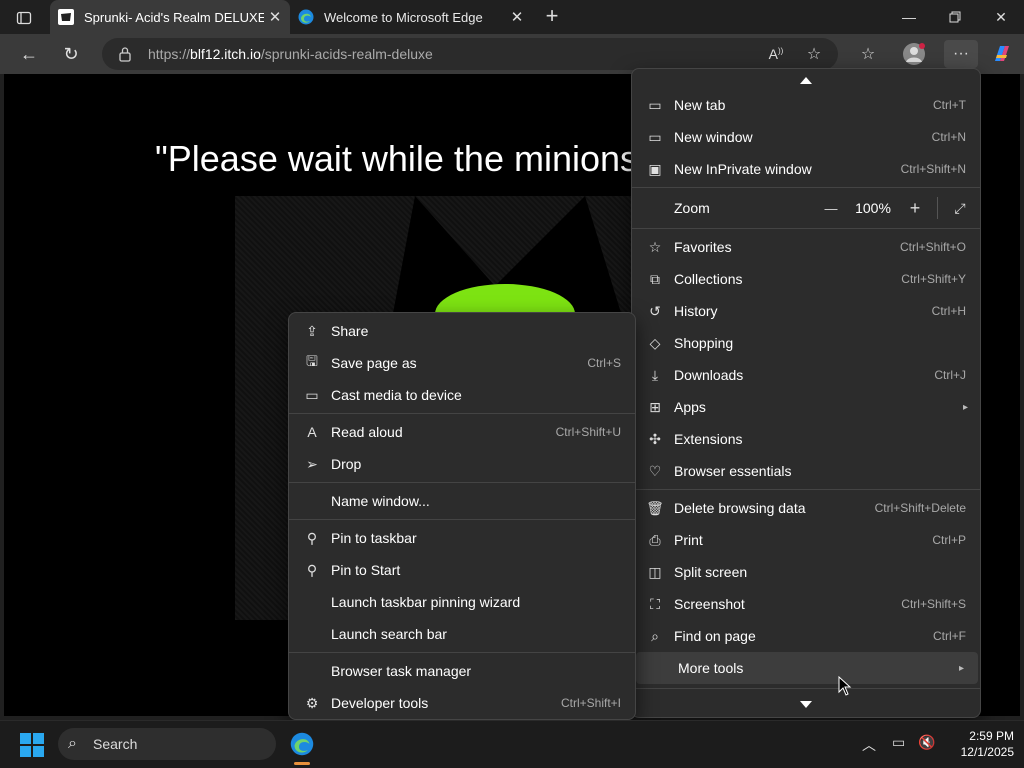 This screenshot has width=1024, height=768. I want to click on download-icon: ⤓, so click(655, 374).